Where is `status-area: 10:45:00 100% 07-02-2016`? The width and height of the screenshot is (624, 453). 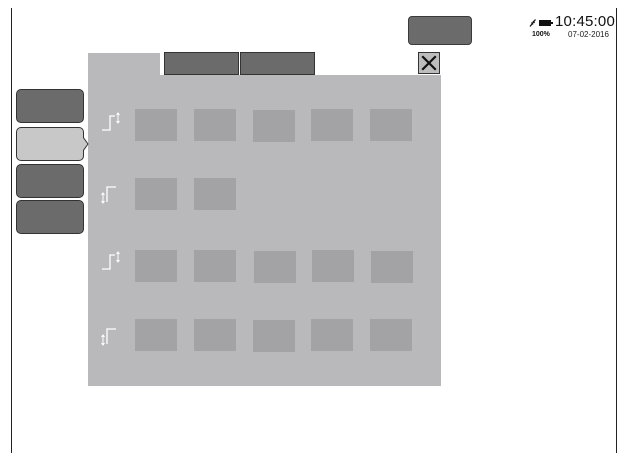
status-area: 10:45:00 100% 07-02-2016 is located at coordinates (568, 29).